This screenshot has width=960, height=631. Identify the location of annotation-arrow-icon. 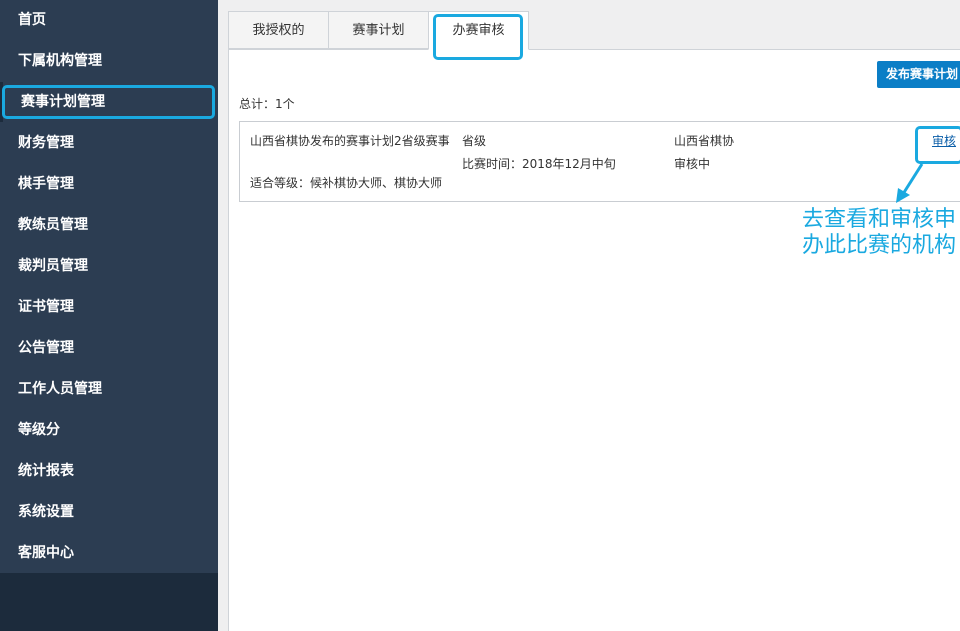
(910, 183).